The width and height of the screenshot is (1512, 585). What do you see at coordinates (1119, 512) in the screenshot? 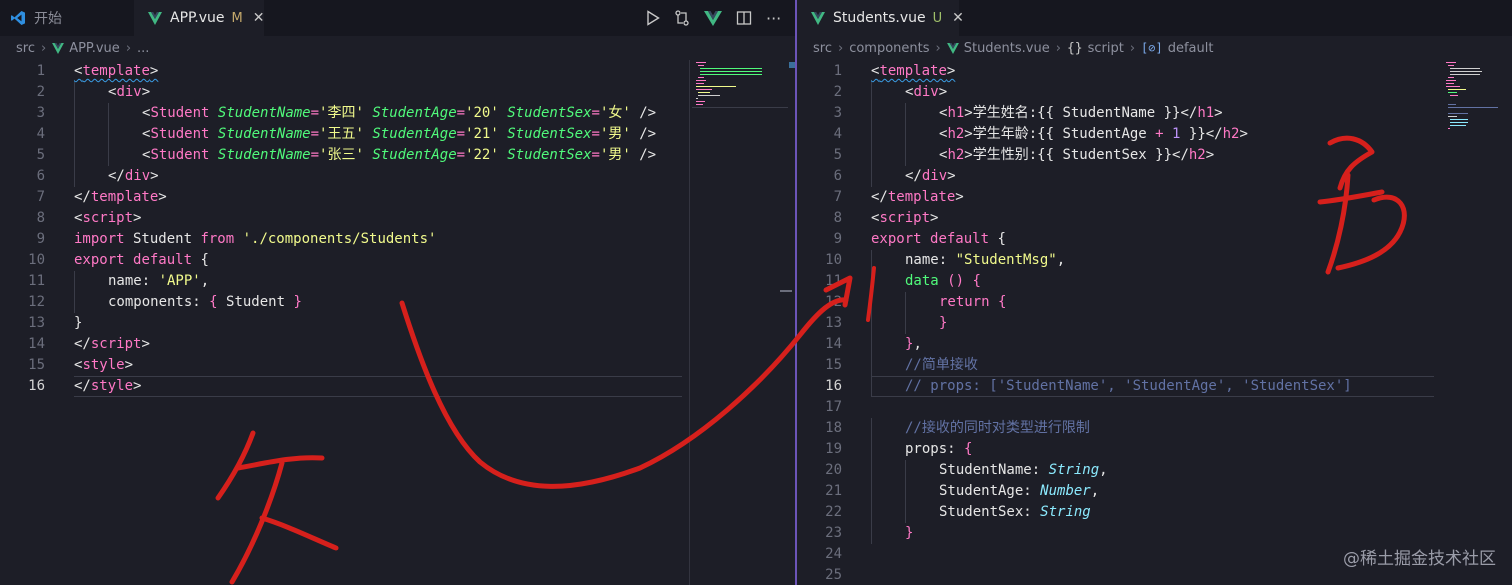
I see `code-line: 22 StudentSex: String` at bounding box center [1119, 512].